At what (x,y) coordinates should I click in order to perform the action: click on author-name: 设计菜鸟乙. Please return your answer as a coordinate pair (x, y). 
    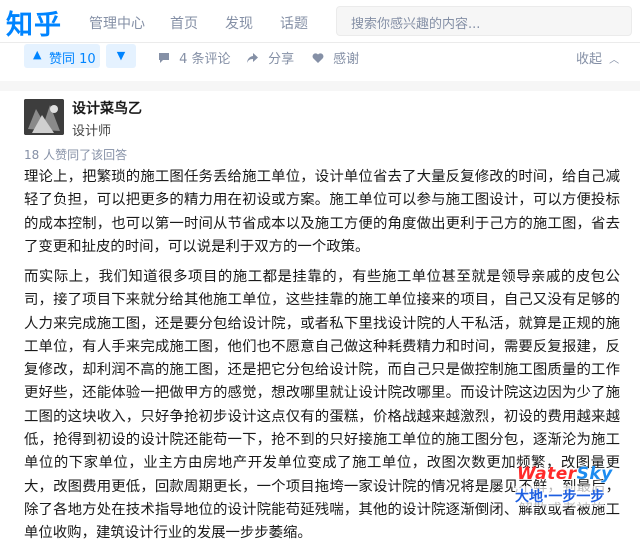
    Looking at the image, I should click on (107, 108).